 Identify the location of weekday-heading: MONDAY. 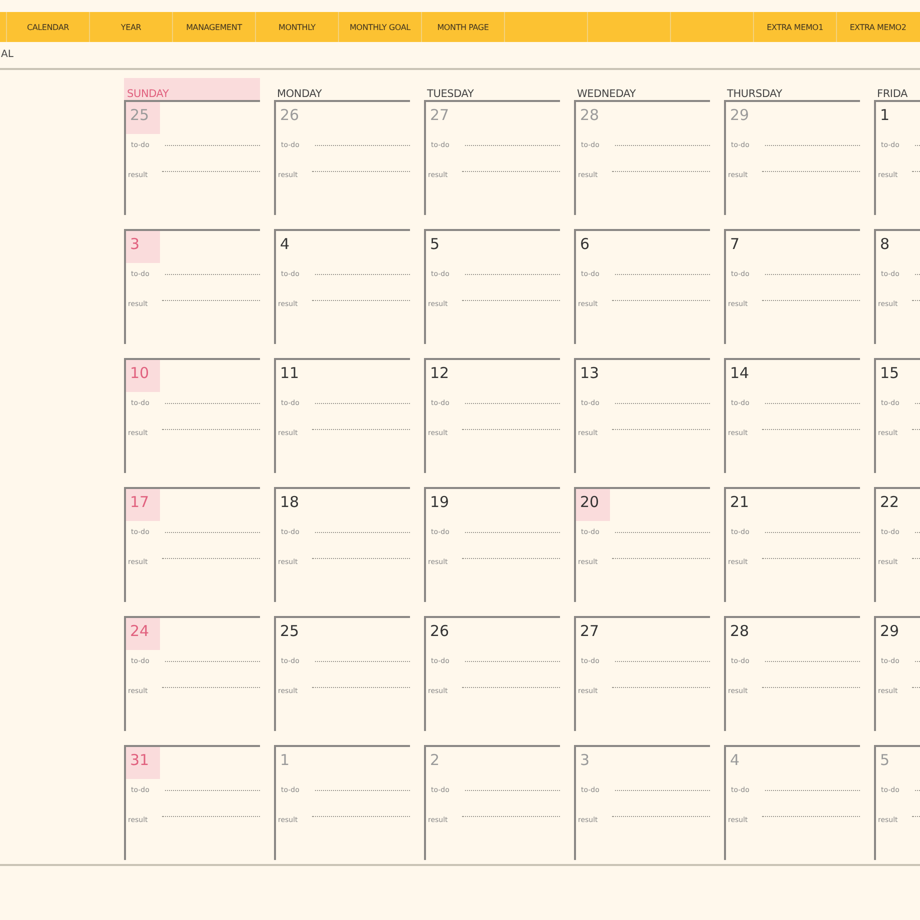
(299, 93).